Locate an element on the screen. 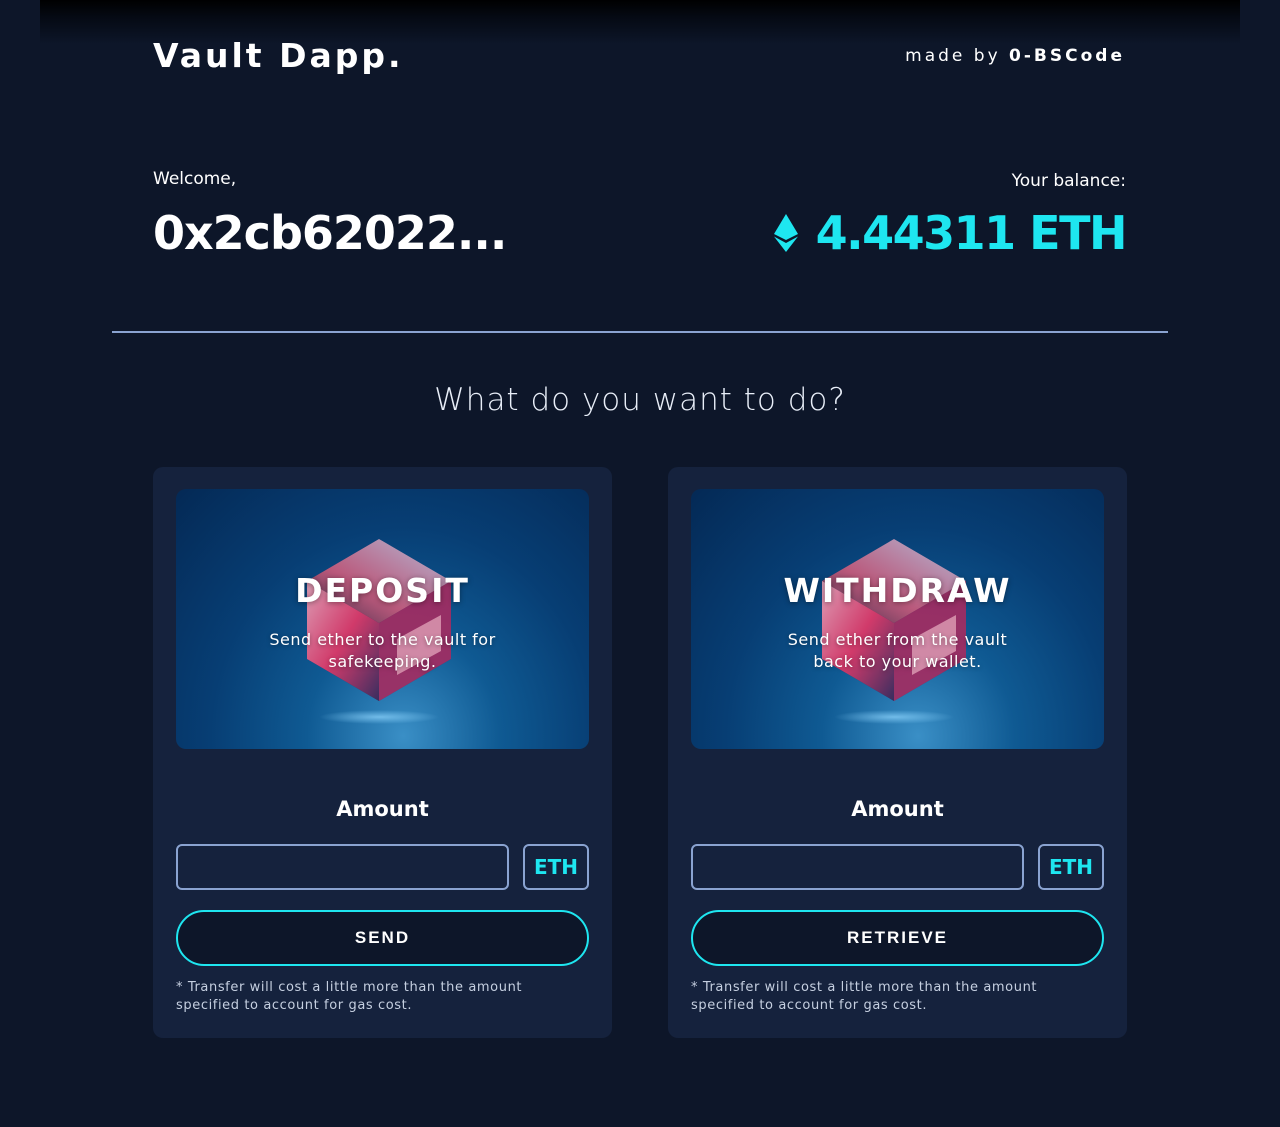 Image resolution: width=1280 pixels, height=1127 pixels. brand-logo: Vault Dapp. is located at coordinates (278, 55).